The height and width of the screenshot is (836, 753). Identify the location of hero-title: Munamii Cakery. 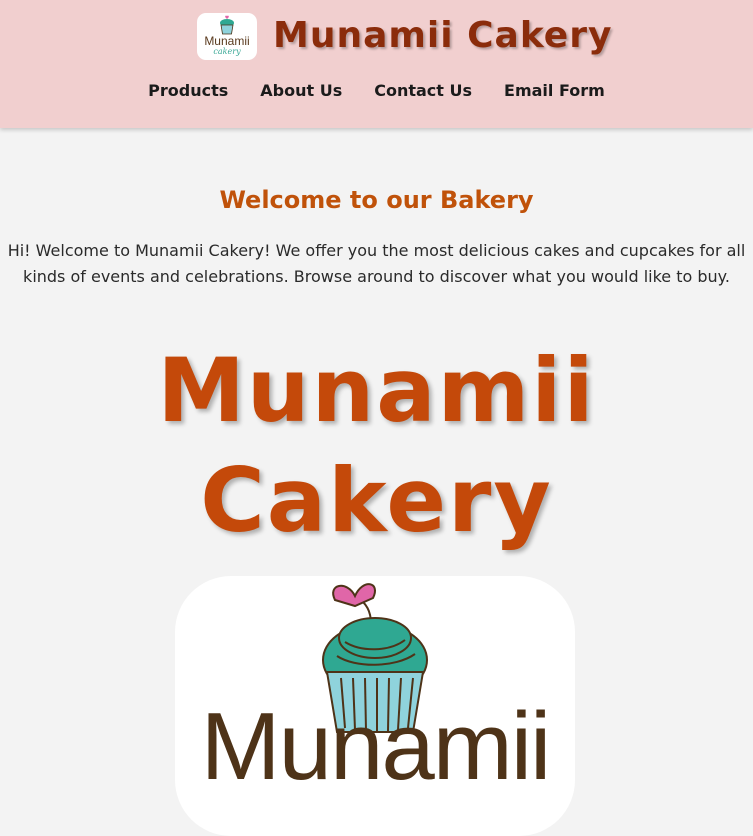
(376, 445).